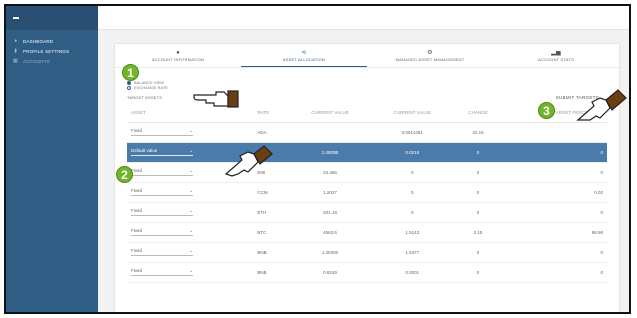 This screenshot has width=637, height=318. I want to click on target-percentage-cell: 98.98, so click(554, 232).